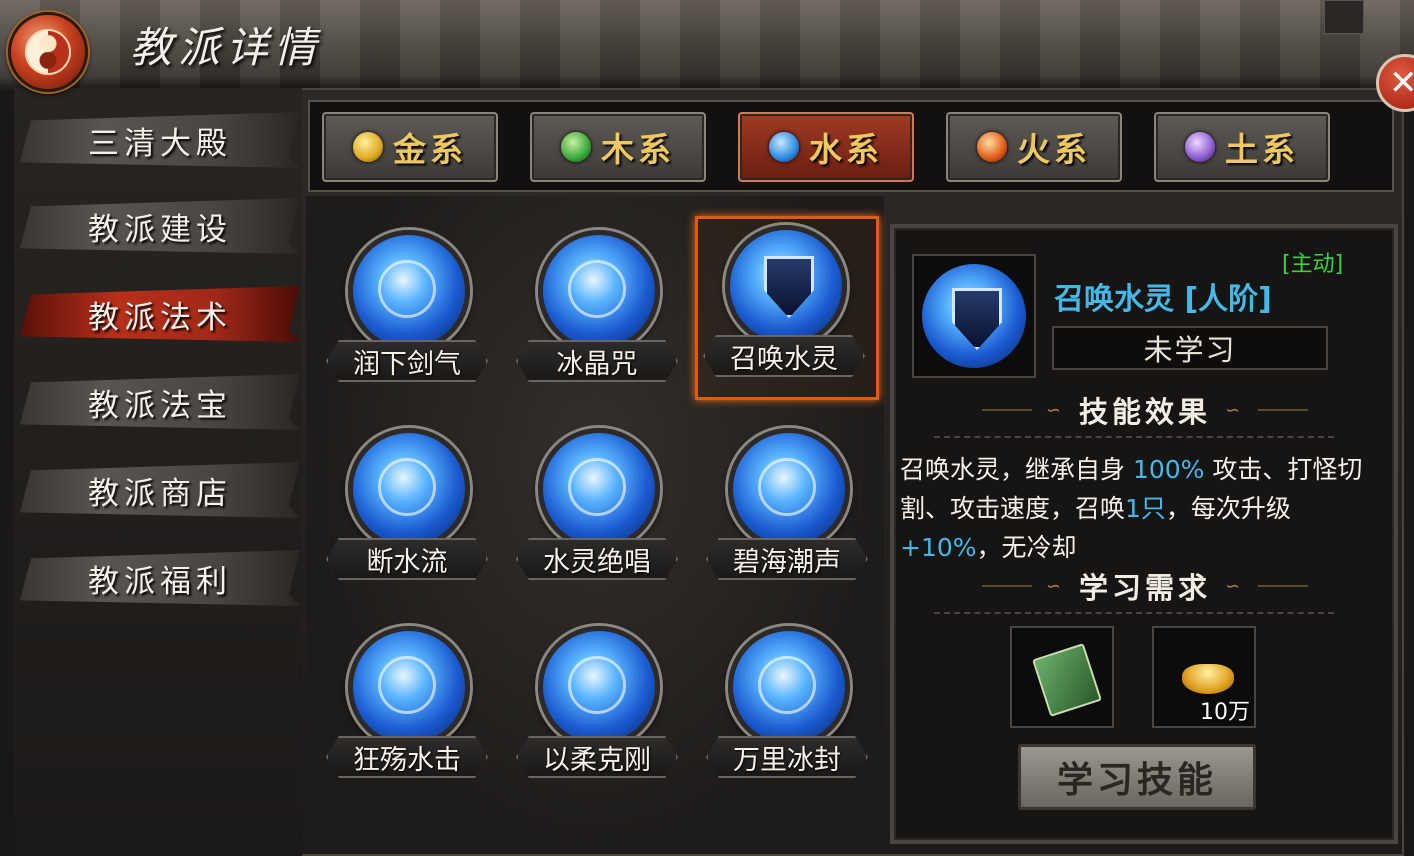 Image resolution: width=1414 pixels, height=856 pixels. Describe the element at coordinates (160, 140) in the screenshot. I see `sidebar-item-sanqing-hall: 三清大殿` at that location.